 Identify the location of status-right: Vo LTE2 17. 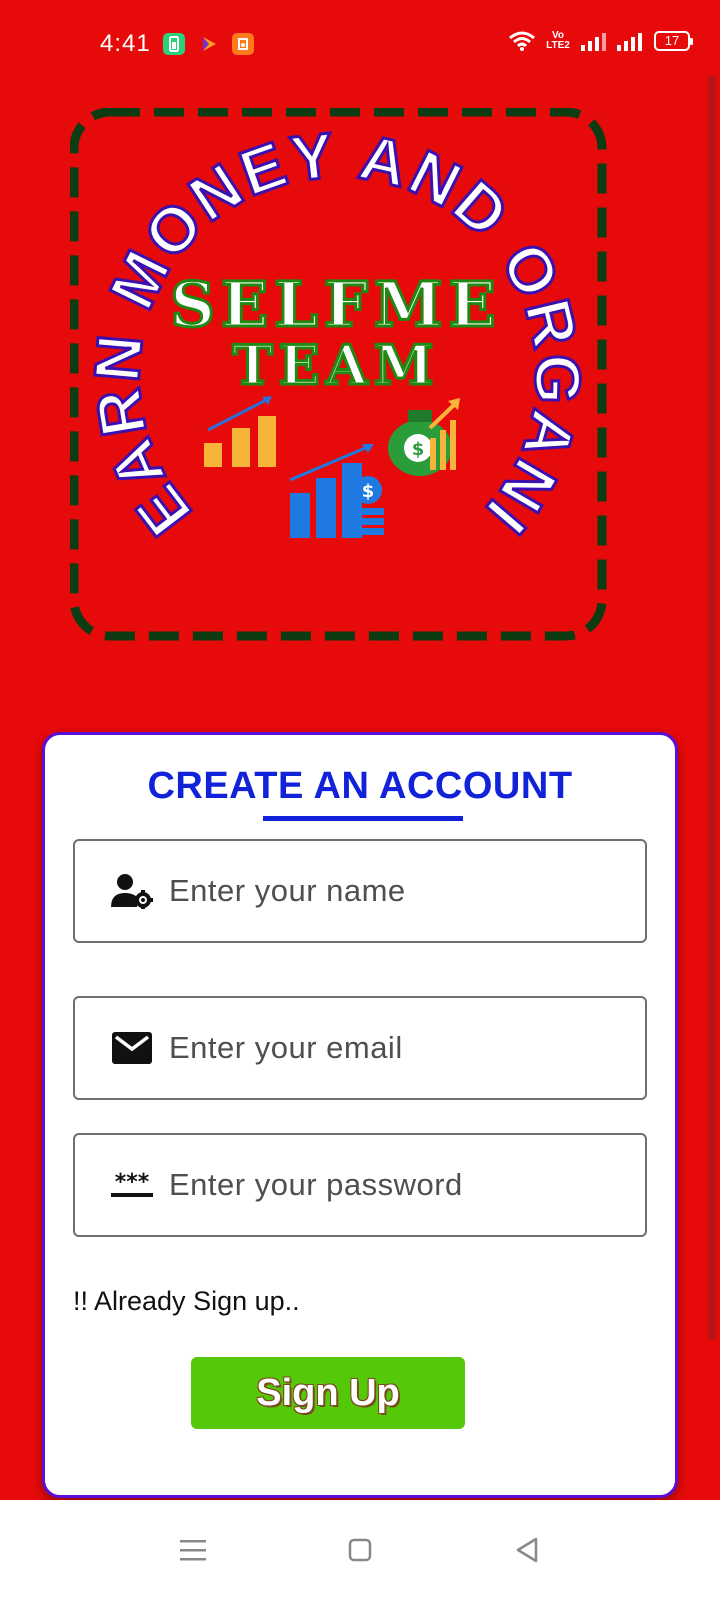
(600, 41).